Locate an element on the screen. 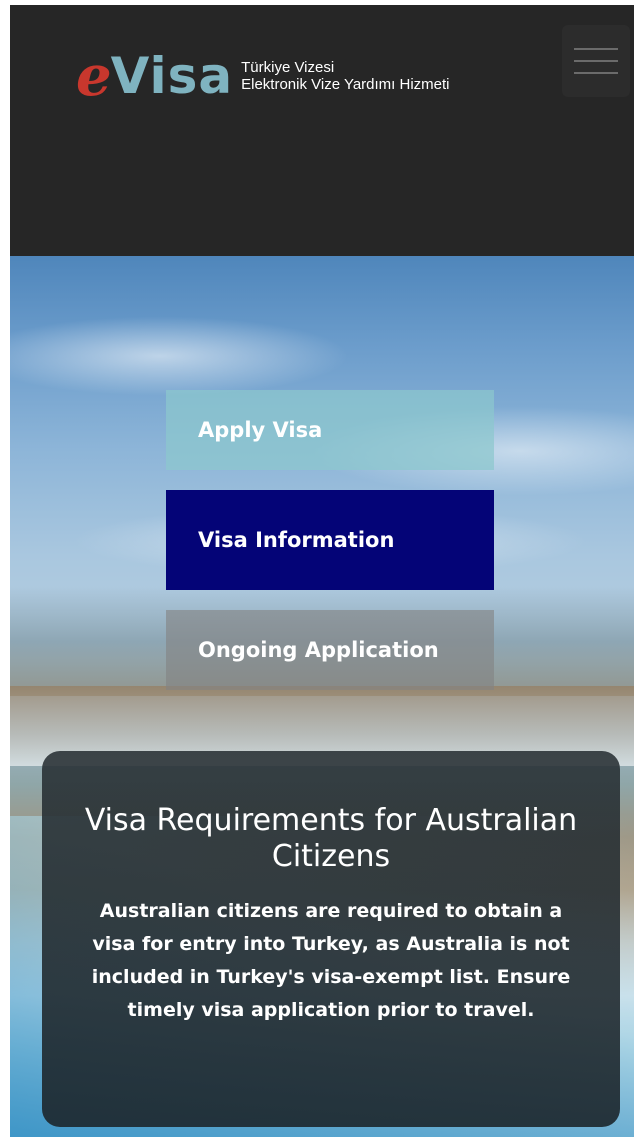 This screenshot has height=1137, width=639. logo-tagline-line1: Türkiye Vizesi is located at coordinates (288, 67).